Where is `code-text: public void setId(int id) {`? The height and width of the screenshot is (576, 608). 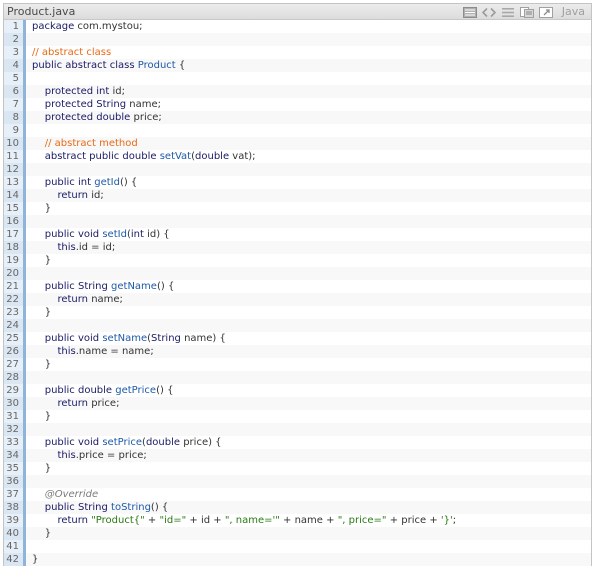 code-text: public void setId(int id) { is located at coordinates (98, 234).